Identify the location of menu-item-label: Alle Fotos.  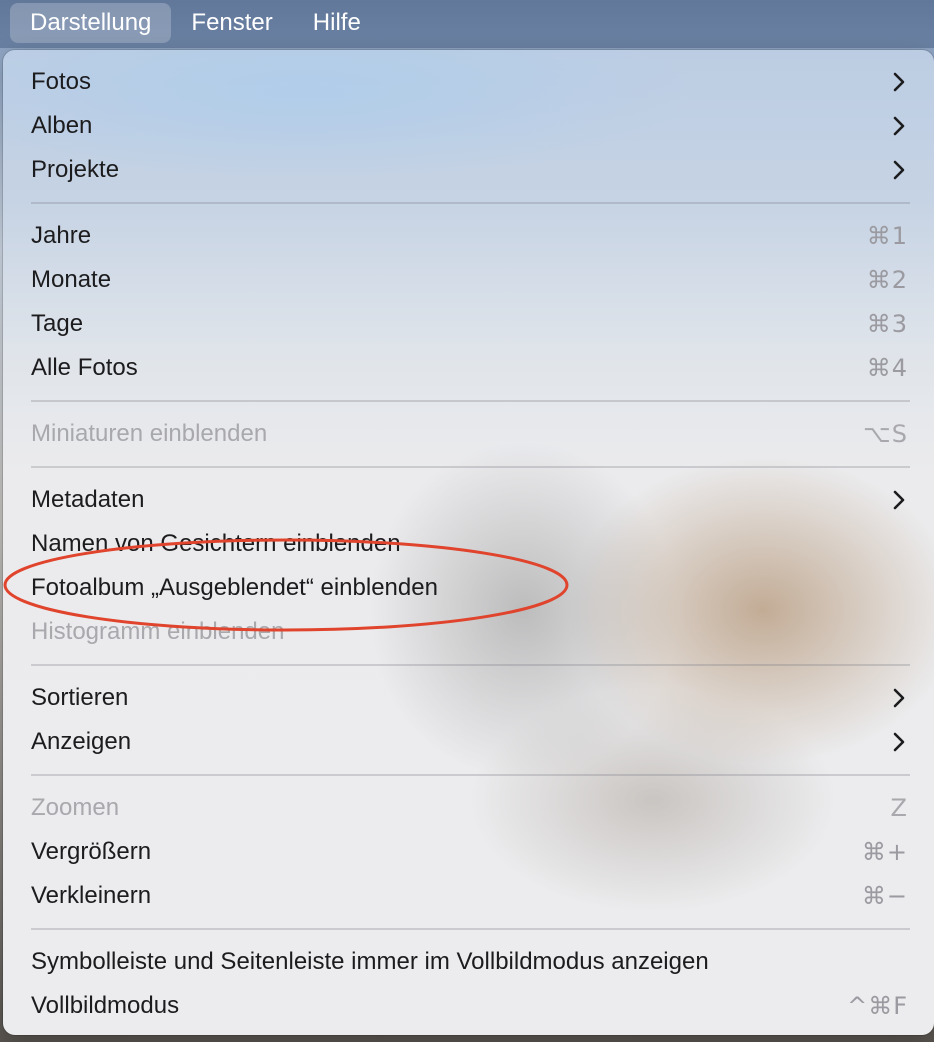
(84, 367).